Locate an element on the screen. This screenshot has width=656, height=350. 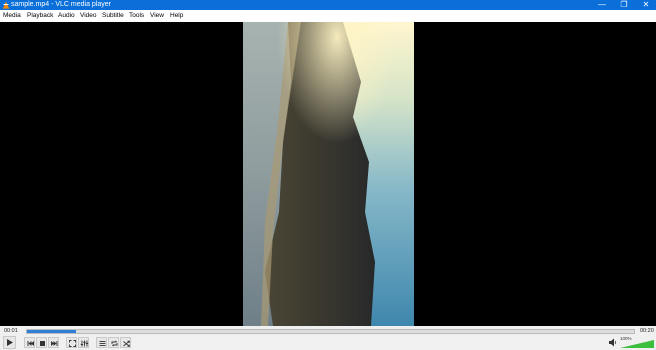
volume-slider is located at coordinates (637, 344).